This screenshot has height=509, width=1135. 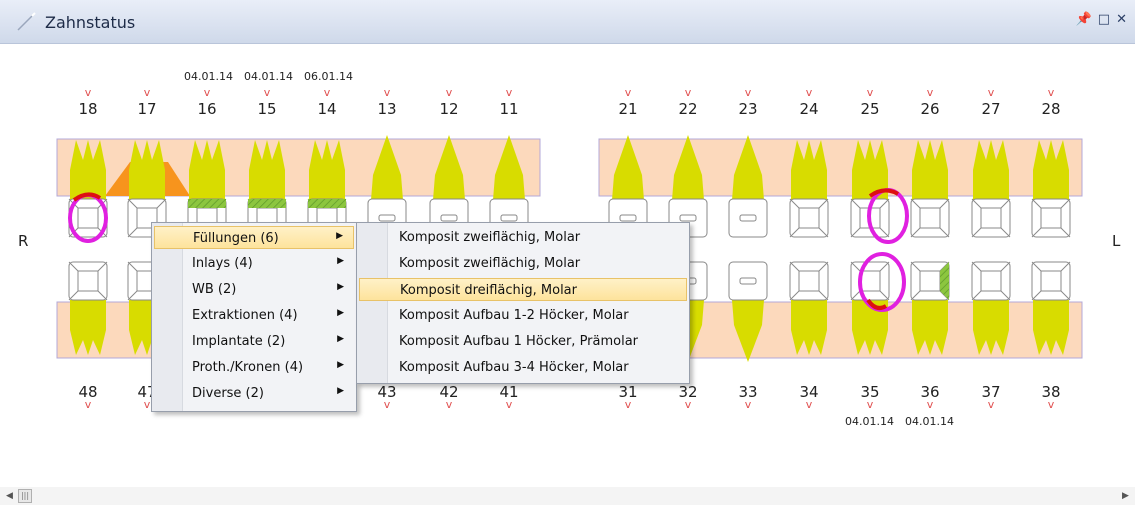 I want to click on submenu-item-2: Komposit dreiflächig, Molar, so click(x=523, y=289).